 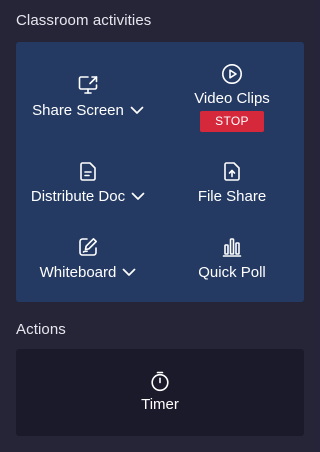 I want to click on file-upload-icon, so click(x=232, y=171).